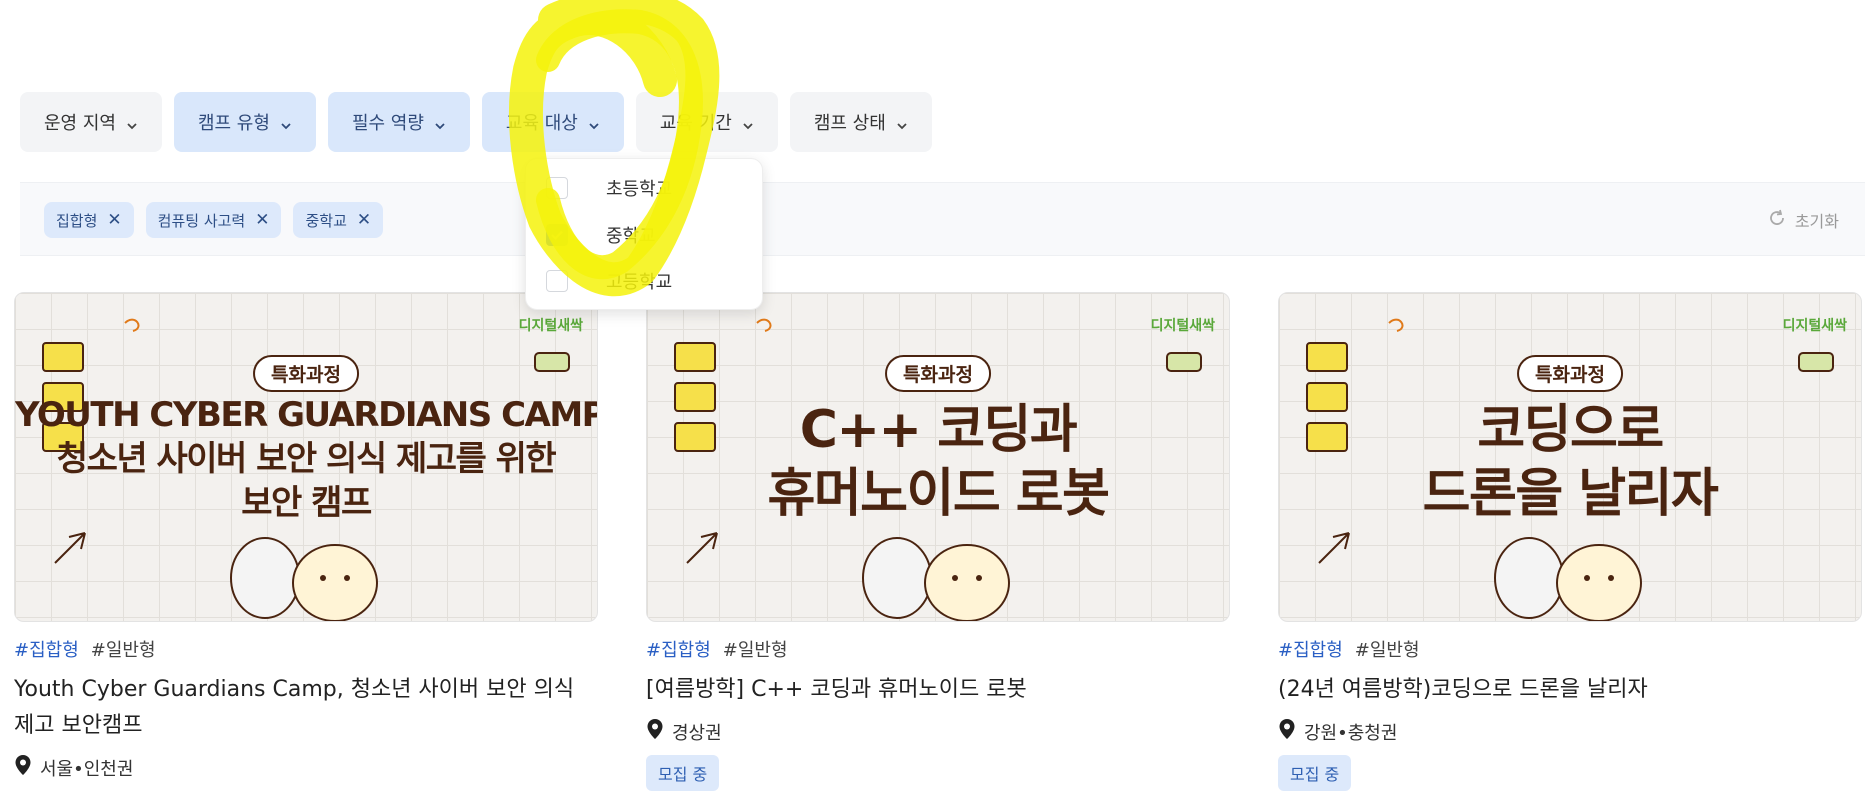  What do you see at coordinates (1570, 690) in the screenshot?
I see `camp-title: (24년 여름방학)코딩으로 드론을 날리자` at bounding box center [1570, 690].